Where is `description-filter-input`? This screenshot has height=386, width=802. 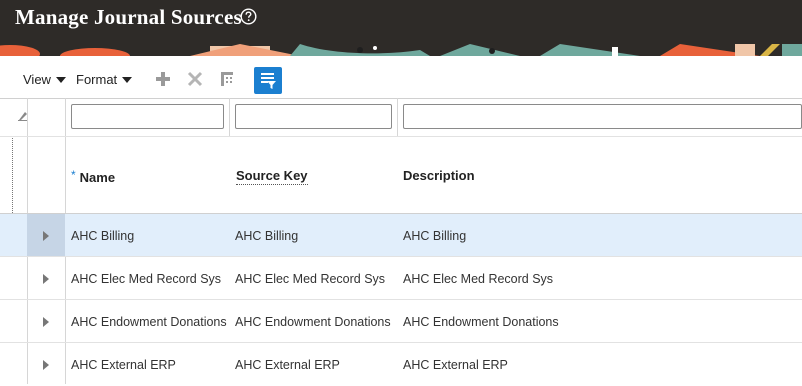
description-filter-input is located at coordinates (602, 116).